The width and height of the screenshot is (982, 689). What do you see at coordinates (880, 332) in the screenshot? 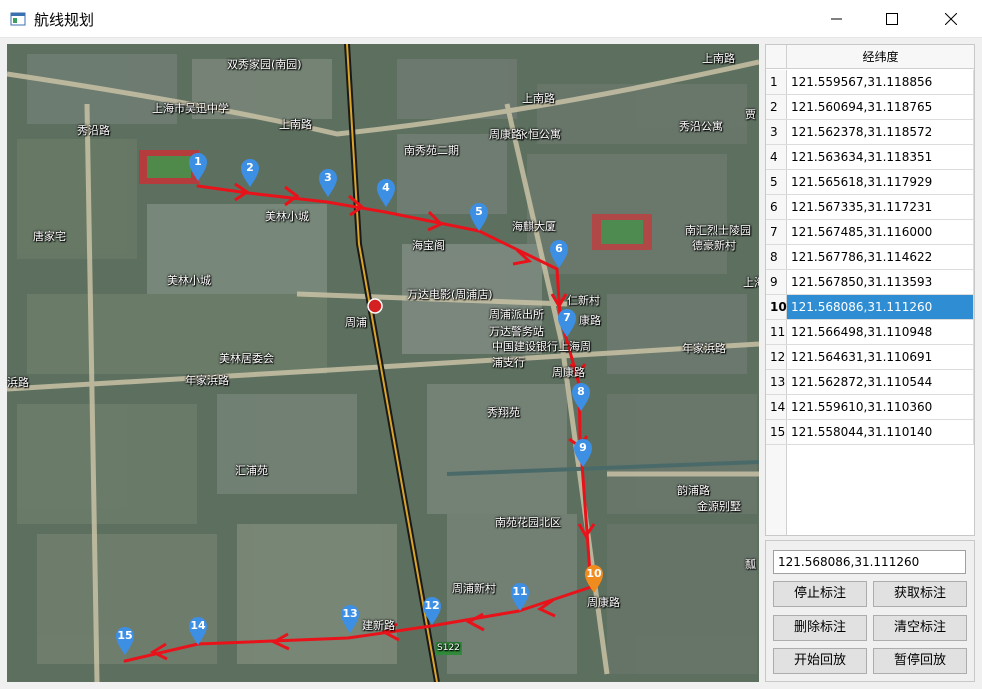
I see `coordinate-cell: 121.566498,31.110948` at bounding box center [880, 332].